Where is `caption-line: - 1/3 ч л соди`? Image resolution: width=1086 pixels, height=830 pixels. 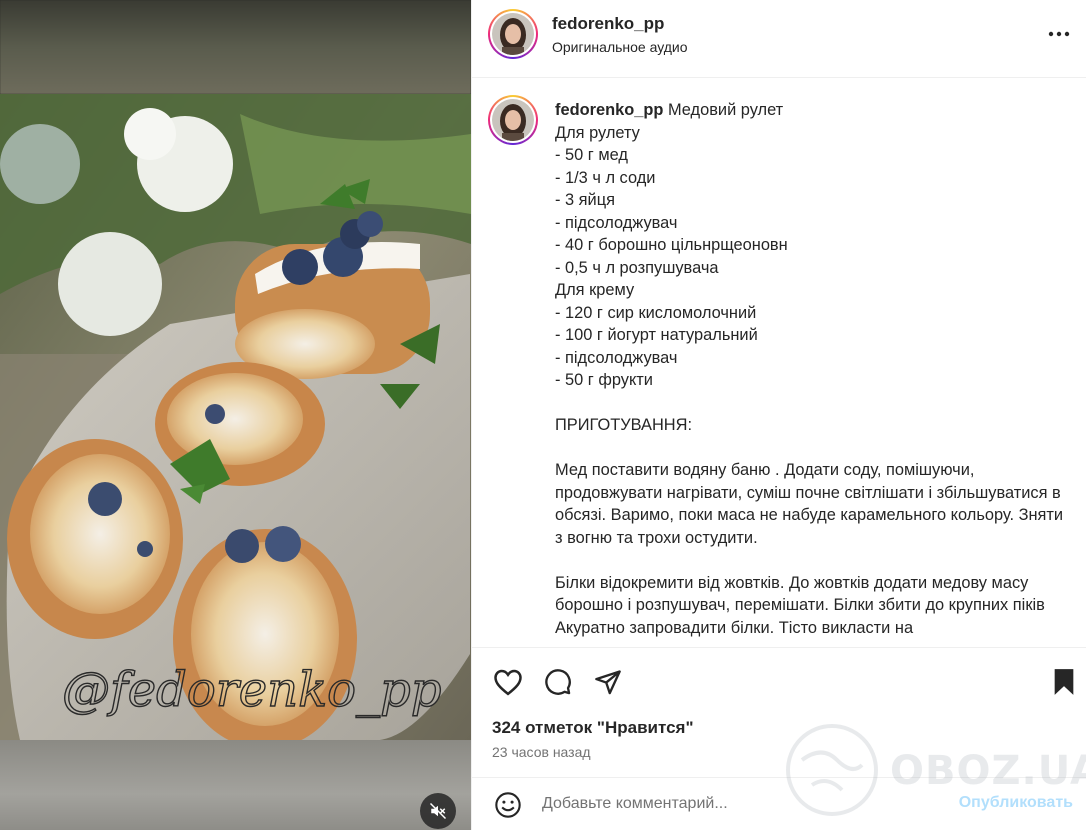
caption-line: - 1/3 ч л соди is located at coordinates (605, 177).